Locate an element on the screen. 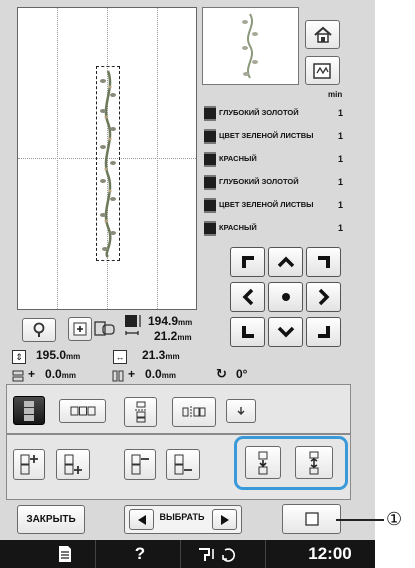  move-up-right-button is located at coordinates (323, 262).